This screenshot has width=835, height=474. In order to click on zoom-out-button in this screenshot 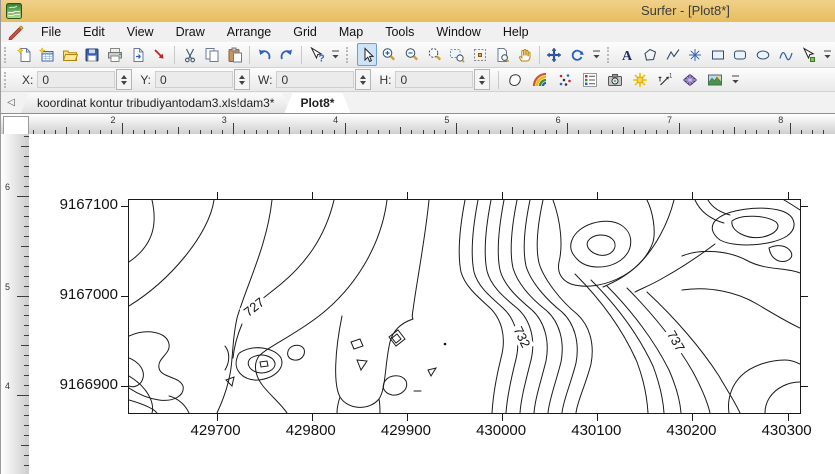, I will do `click(412, 54)`.